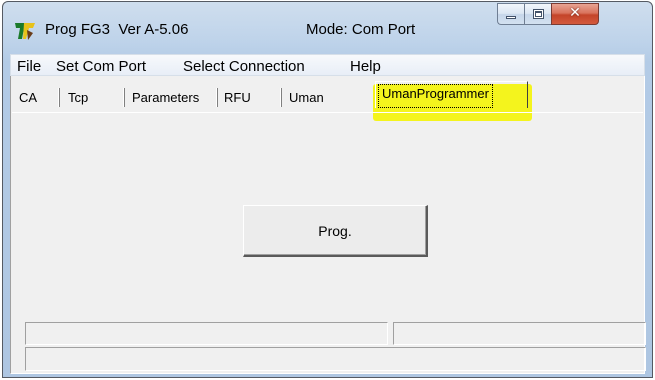 Image resolution: width=655 pixels, height=380 pixels. What do you see at coordinates (335, 231) in the screenshot?
I see `prog-button: Prog.` at bounding box center [335, 231].